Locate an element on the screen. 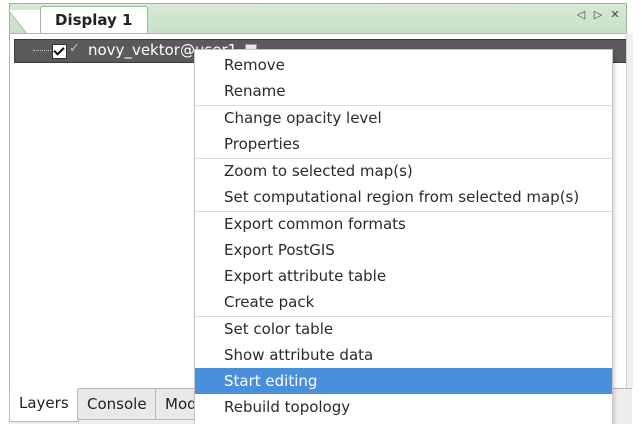 This screenshot has width=642, height=424. tab-console: Console is located at coordinates (117, 404).